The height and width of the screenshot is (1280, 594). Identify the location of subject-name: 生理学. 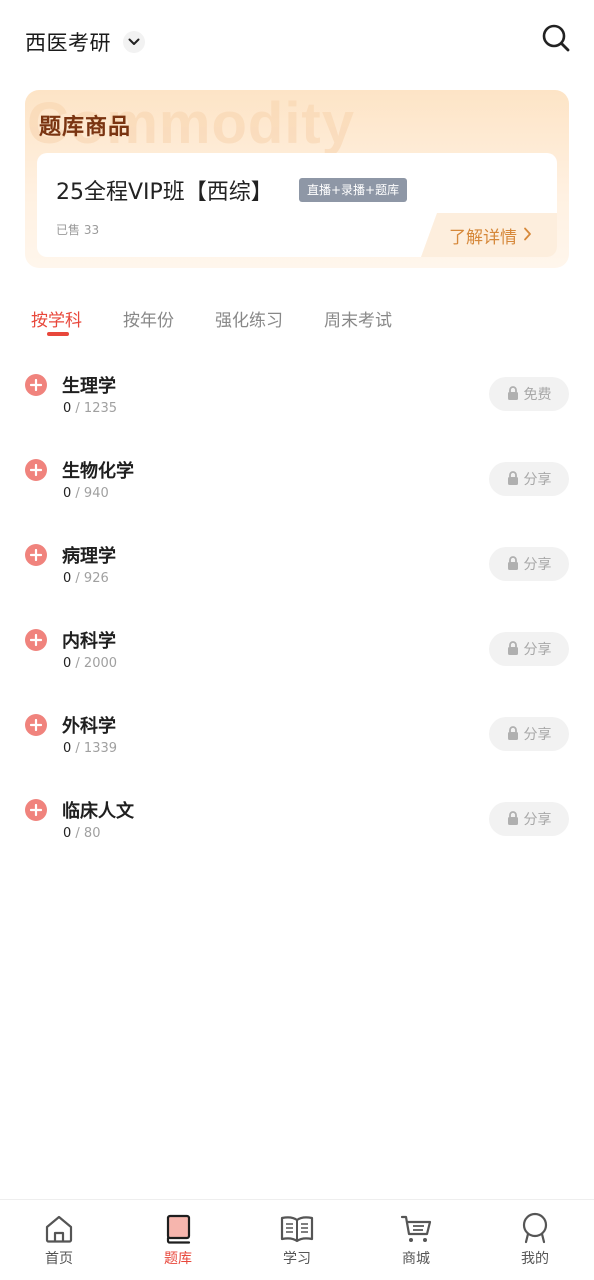
(89, 386).